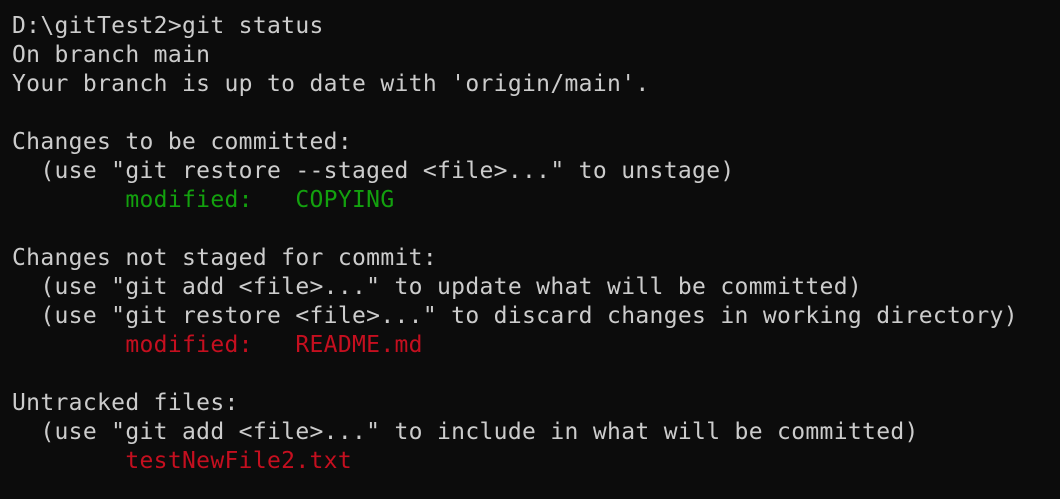 Image resolution: width=1060 pixels, height=499 pixels. What do you see at coordinates (225, 258) in the screenshot?
I see `unstaged-changes-header: Changes not staged for commit:` at bounding box center [225, 258].